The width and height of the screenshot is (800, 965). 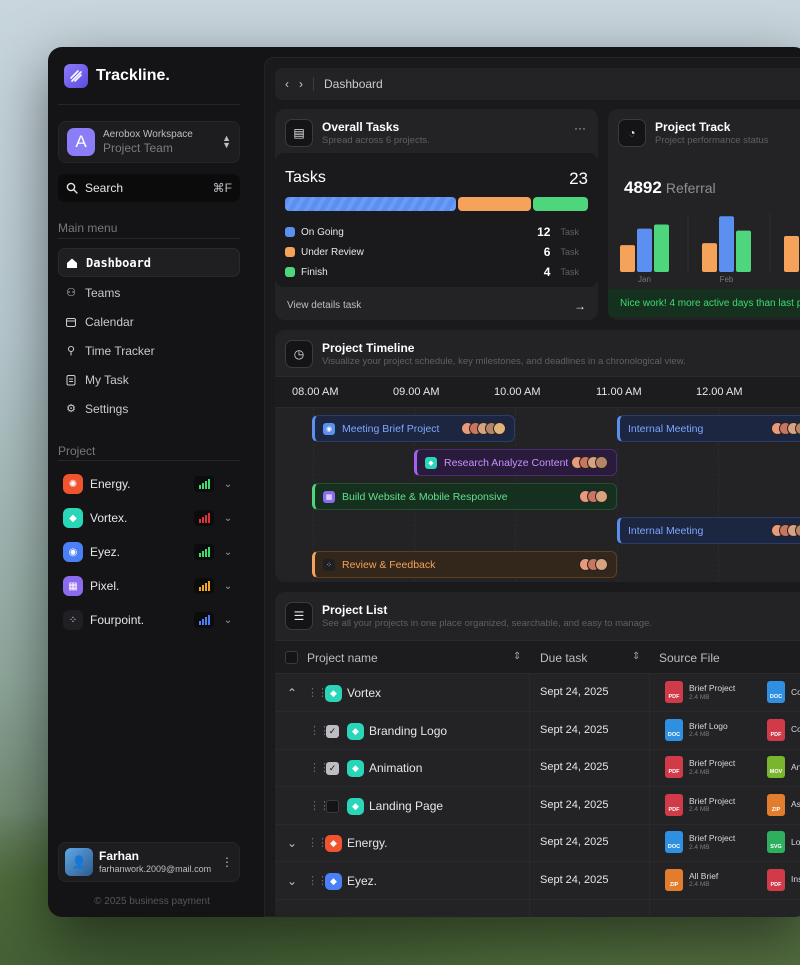 What do you see at coordinates (222, 188) in the screenshot?
I see `search-shortcut: ⌘F` at bounding box center [222, 188].